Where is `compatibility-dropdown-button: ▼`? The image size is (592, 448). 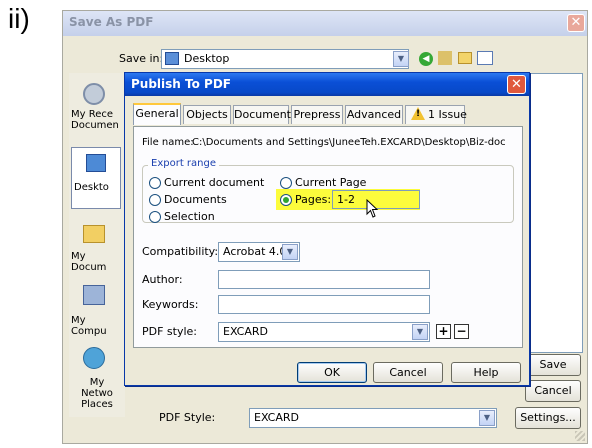
compatibility-dropdown-button: ▼ is located at coordinates (290, 252).